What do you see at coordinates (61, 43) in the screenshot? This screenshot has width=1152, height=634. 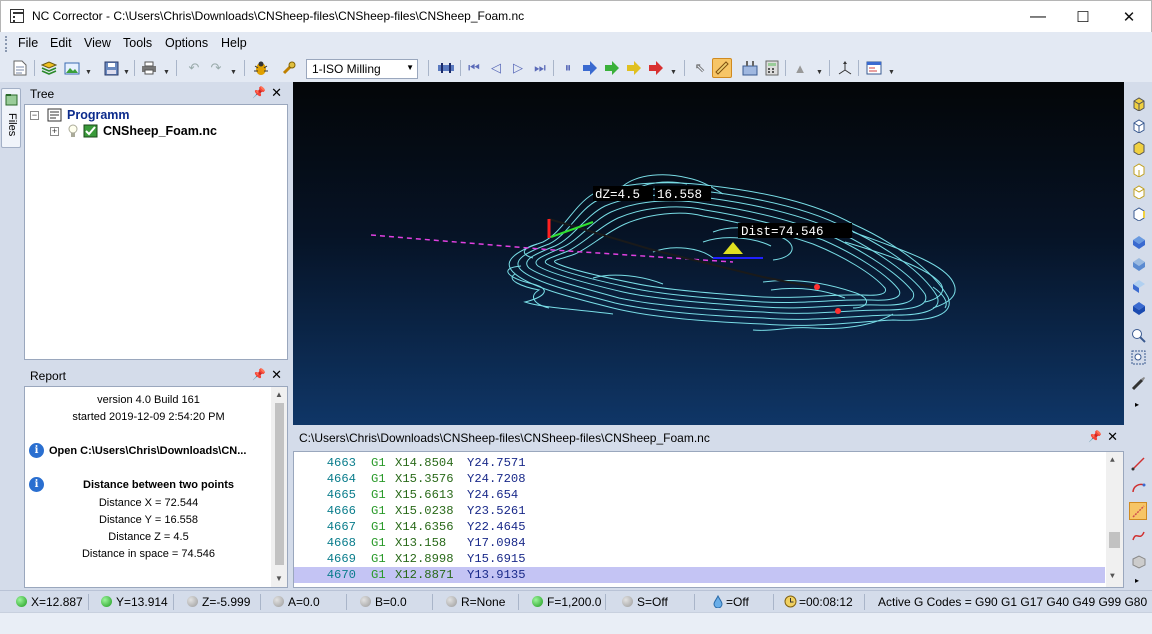 I see `menu-edit: Edit` at bounding box center [61, 43].